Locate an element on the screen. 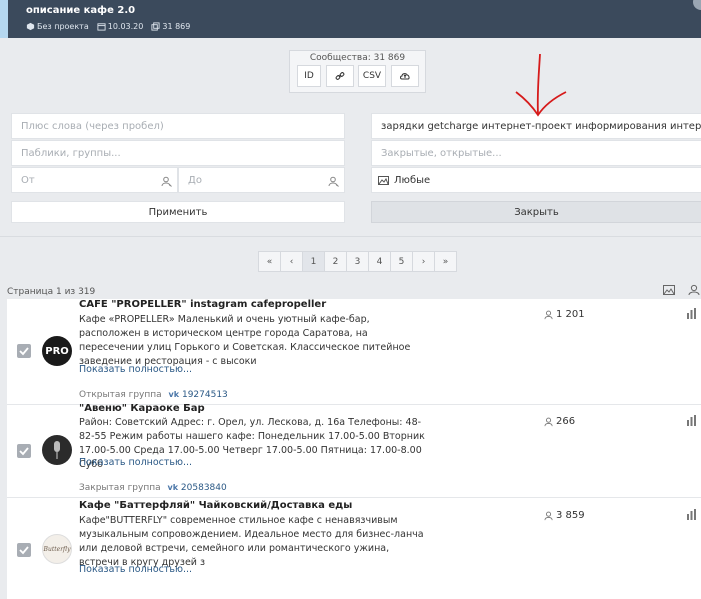 The width and height of the screenshot is (701, 599). date-meta: 10.03.20 is located at coordinates (120, 26).